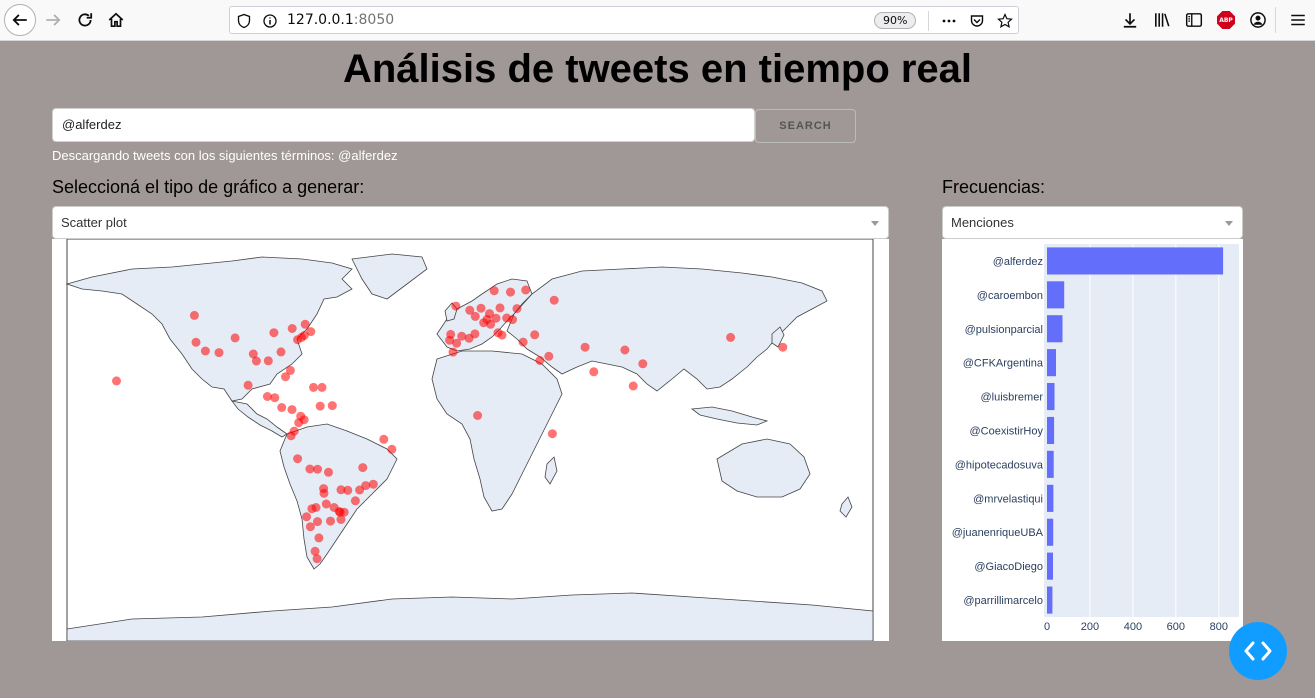 This screenshot has height=698, width=1315. I want to click on page-actions-icon, so click(949, 21).